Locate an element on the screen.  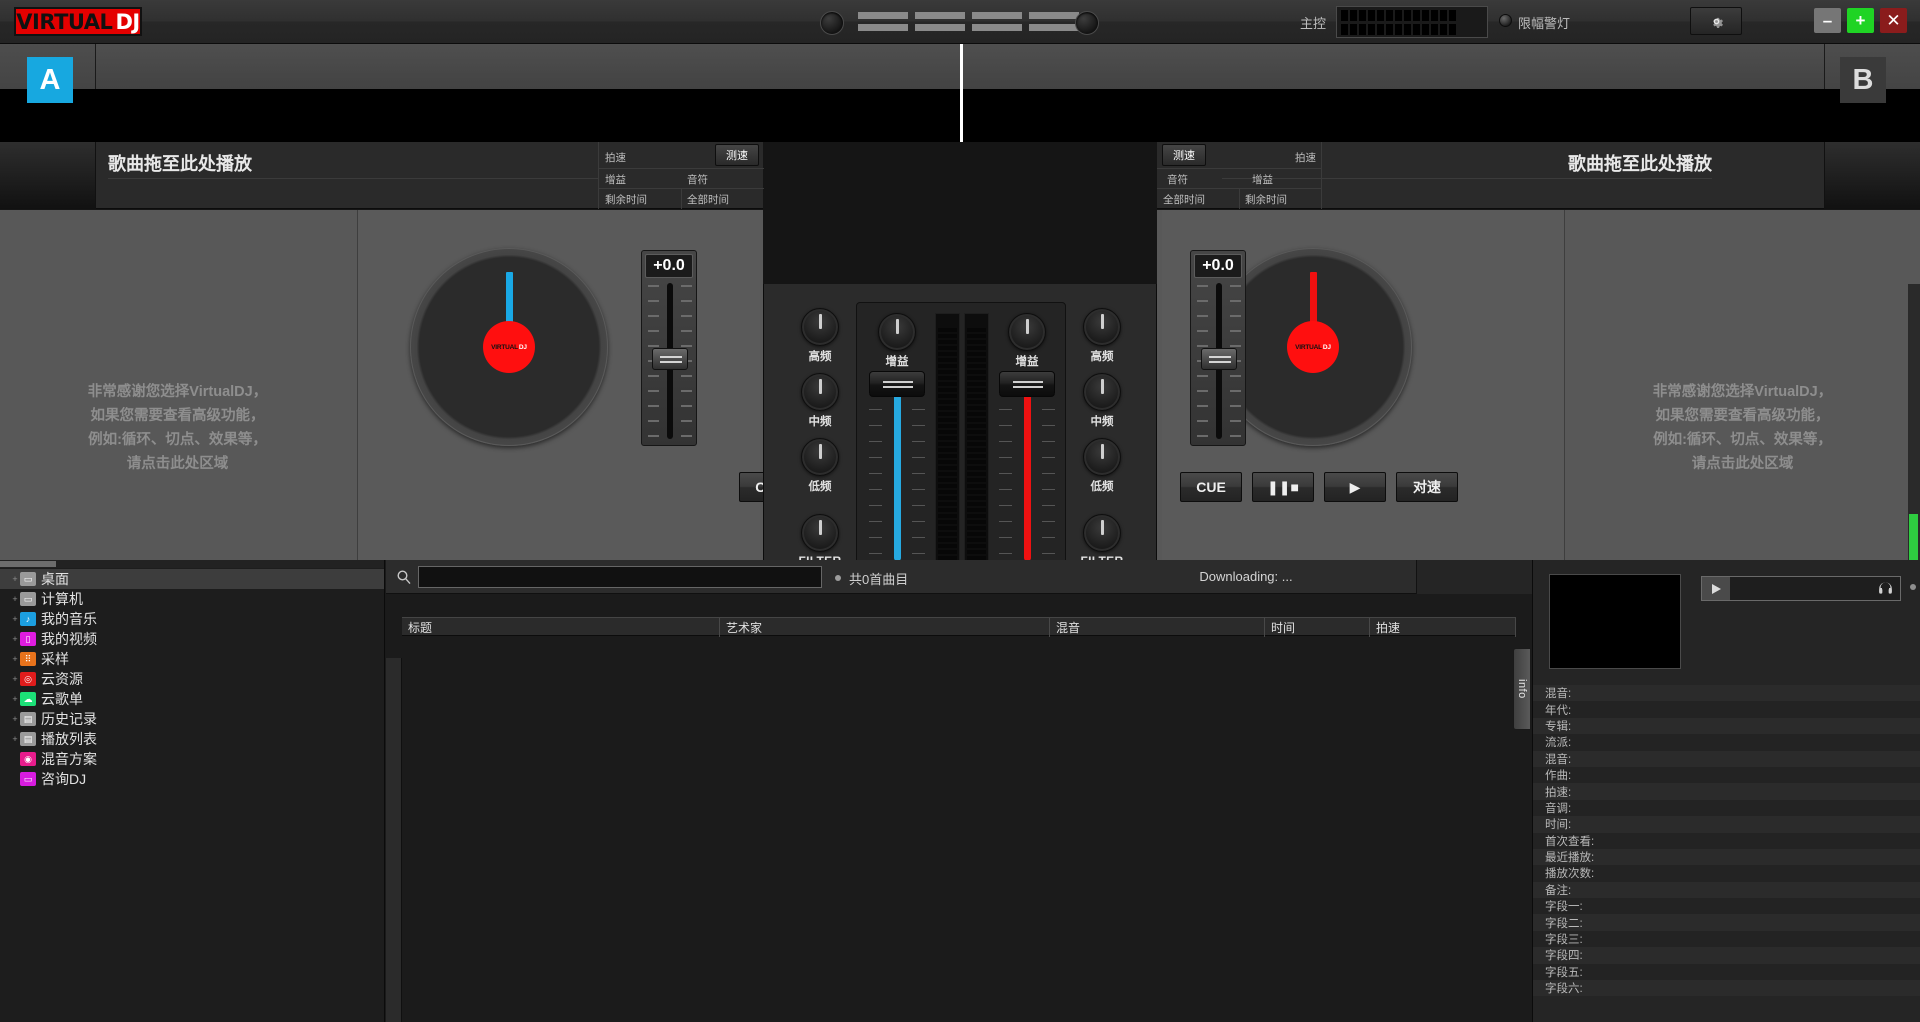
info-tab: info is located at coordinates (1522, 689).